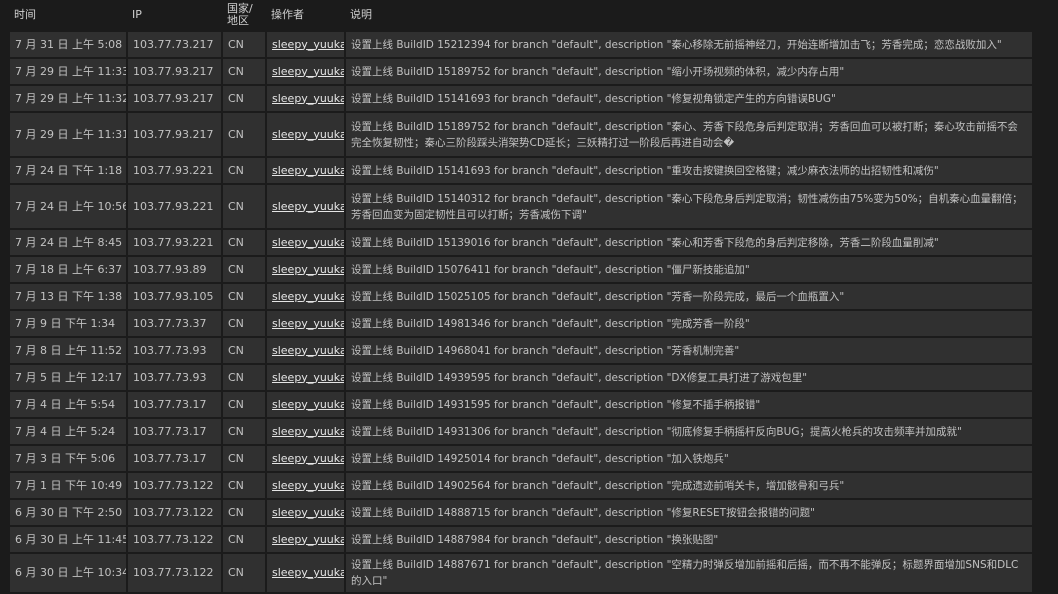 The width and height of the screenshot is (1058, 594). What do you see at coordinates (68, 350) in the screenshot?
I see `cell-time: 7 月 8 日 上午 11:52` at bounding box center [68, 350].